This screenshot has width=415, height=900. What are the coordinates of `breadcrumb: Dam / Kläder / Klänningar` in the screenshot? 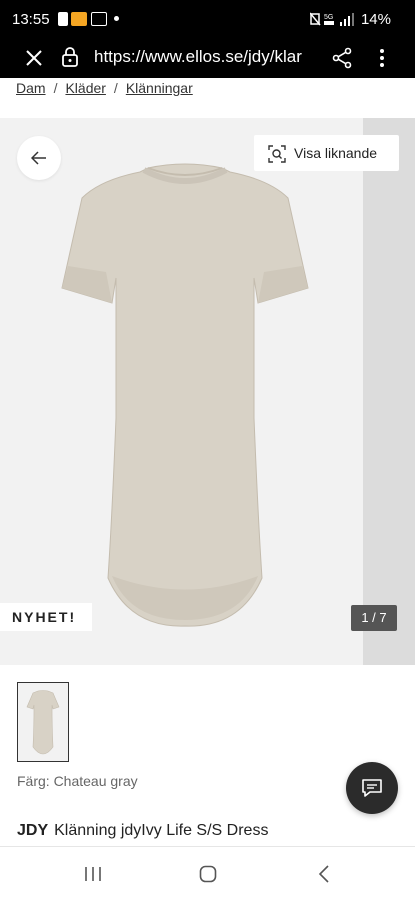 It's located at (104, 88).